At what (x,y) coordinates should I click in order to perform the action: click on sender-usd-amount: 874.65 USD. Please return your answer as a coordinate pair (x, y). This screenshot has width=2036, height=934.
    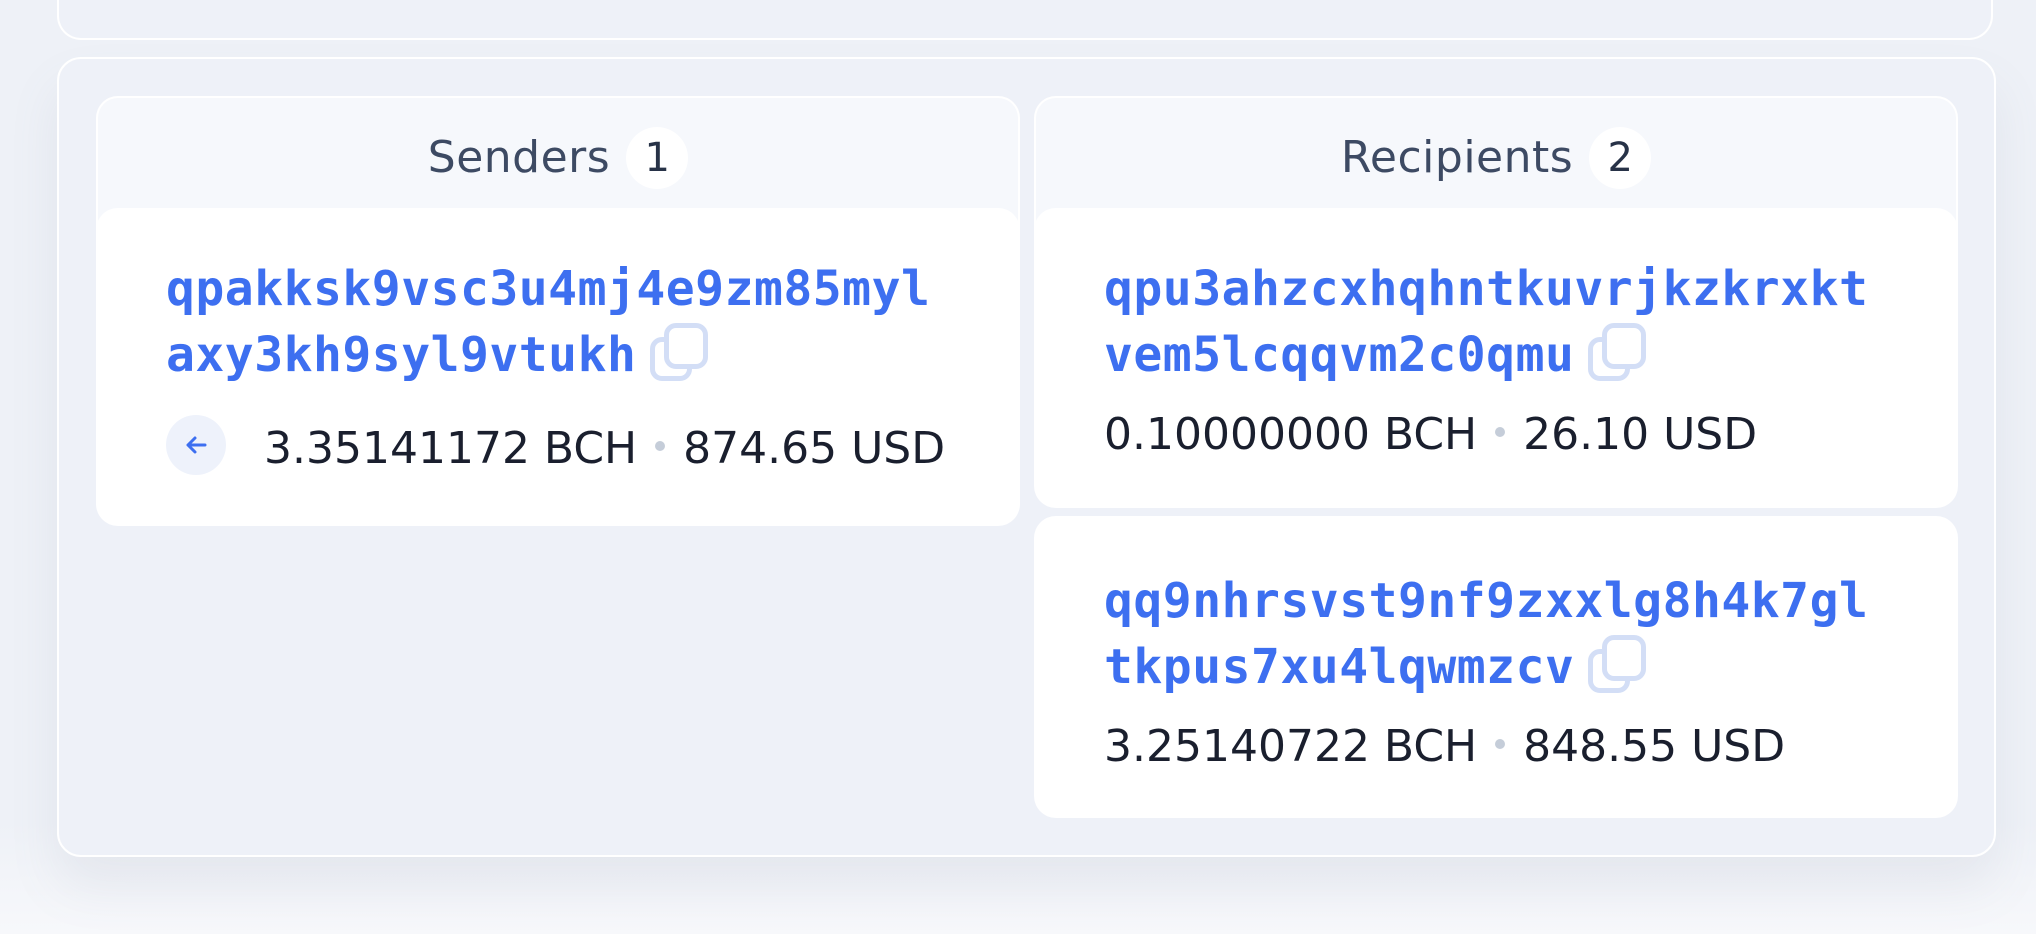
    Looking at the image, I should click on (814, 448).